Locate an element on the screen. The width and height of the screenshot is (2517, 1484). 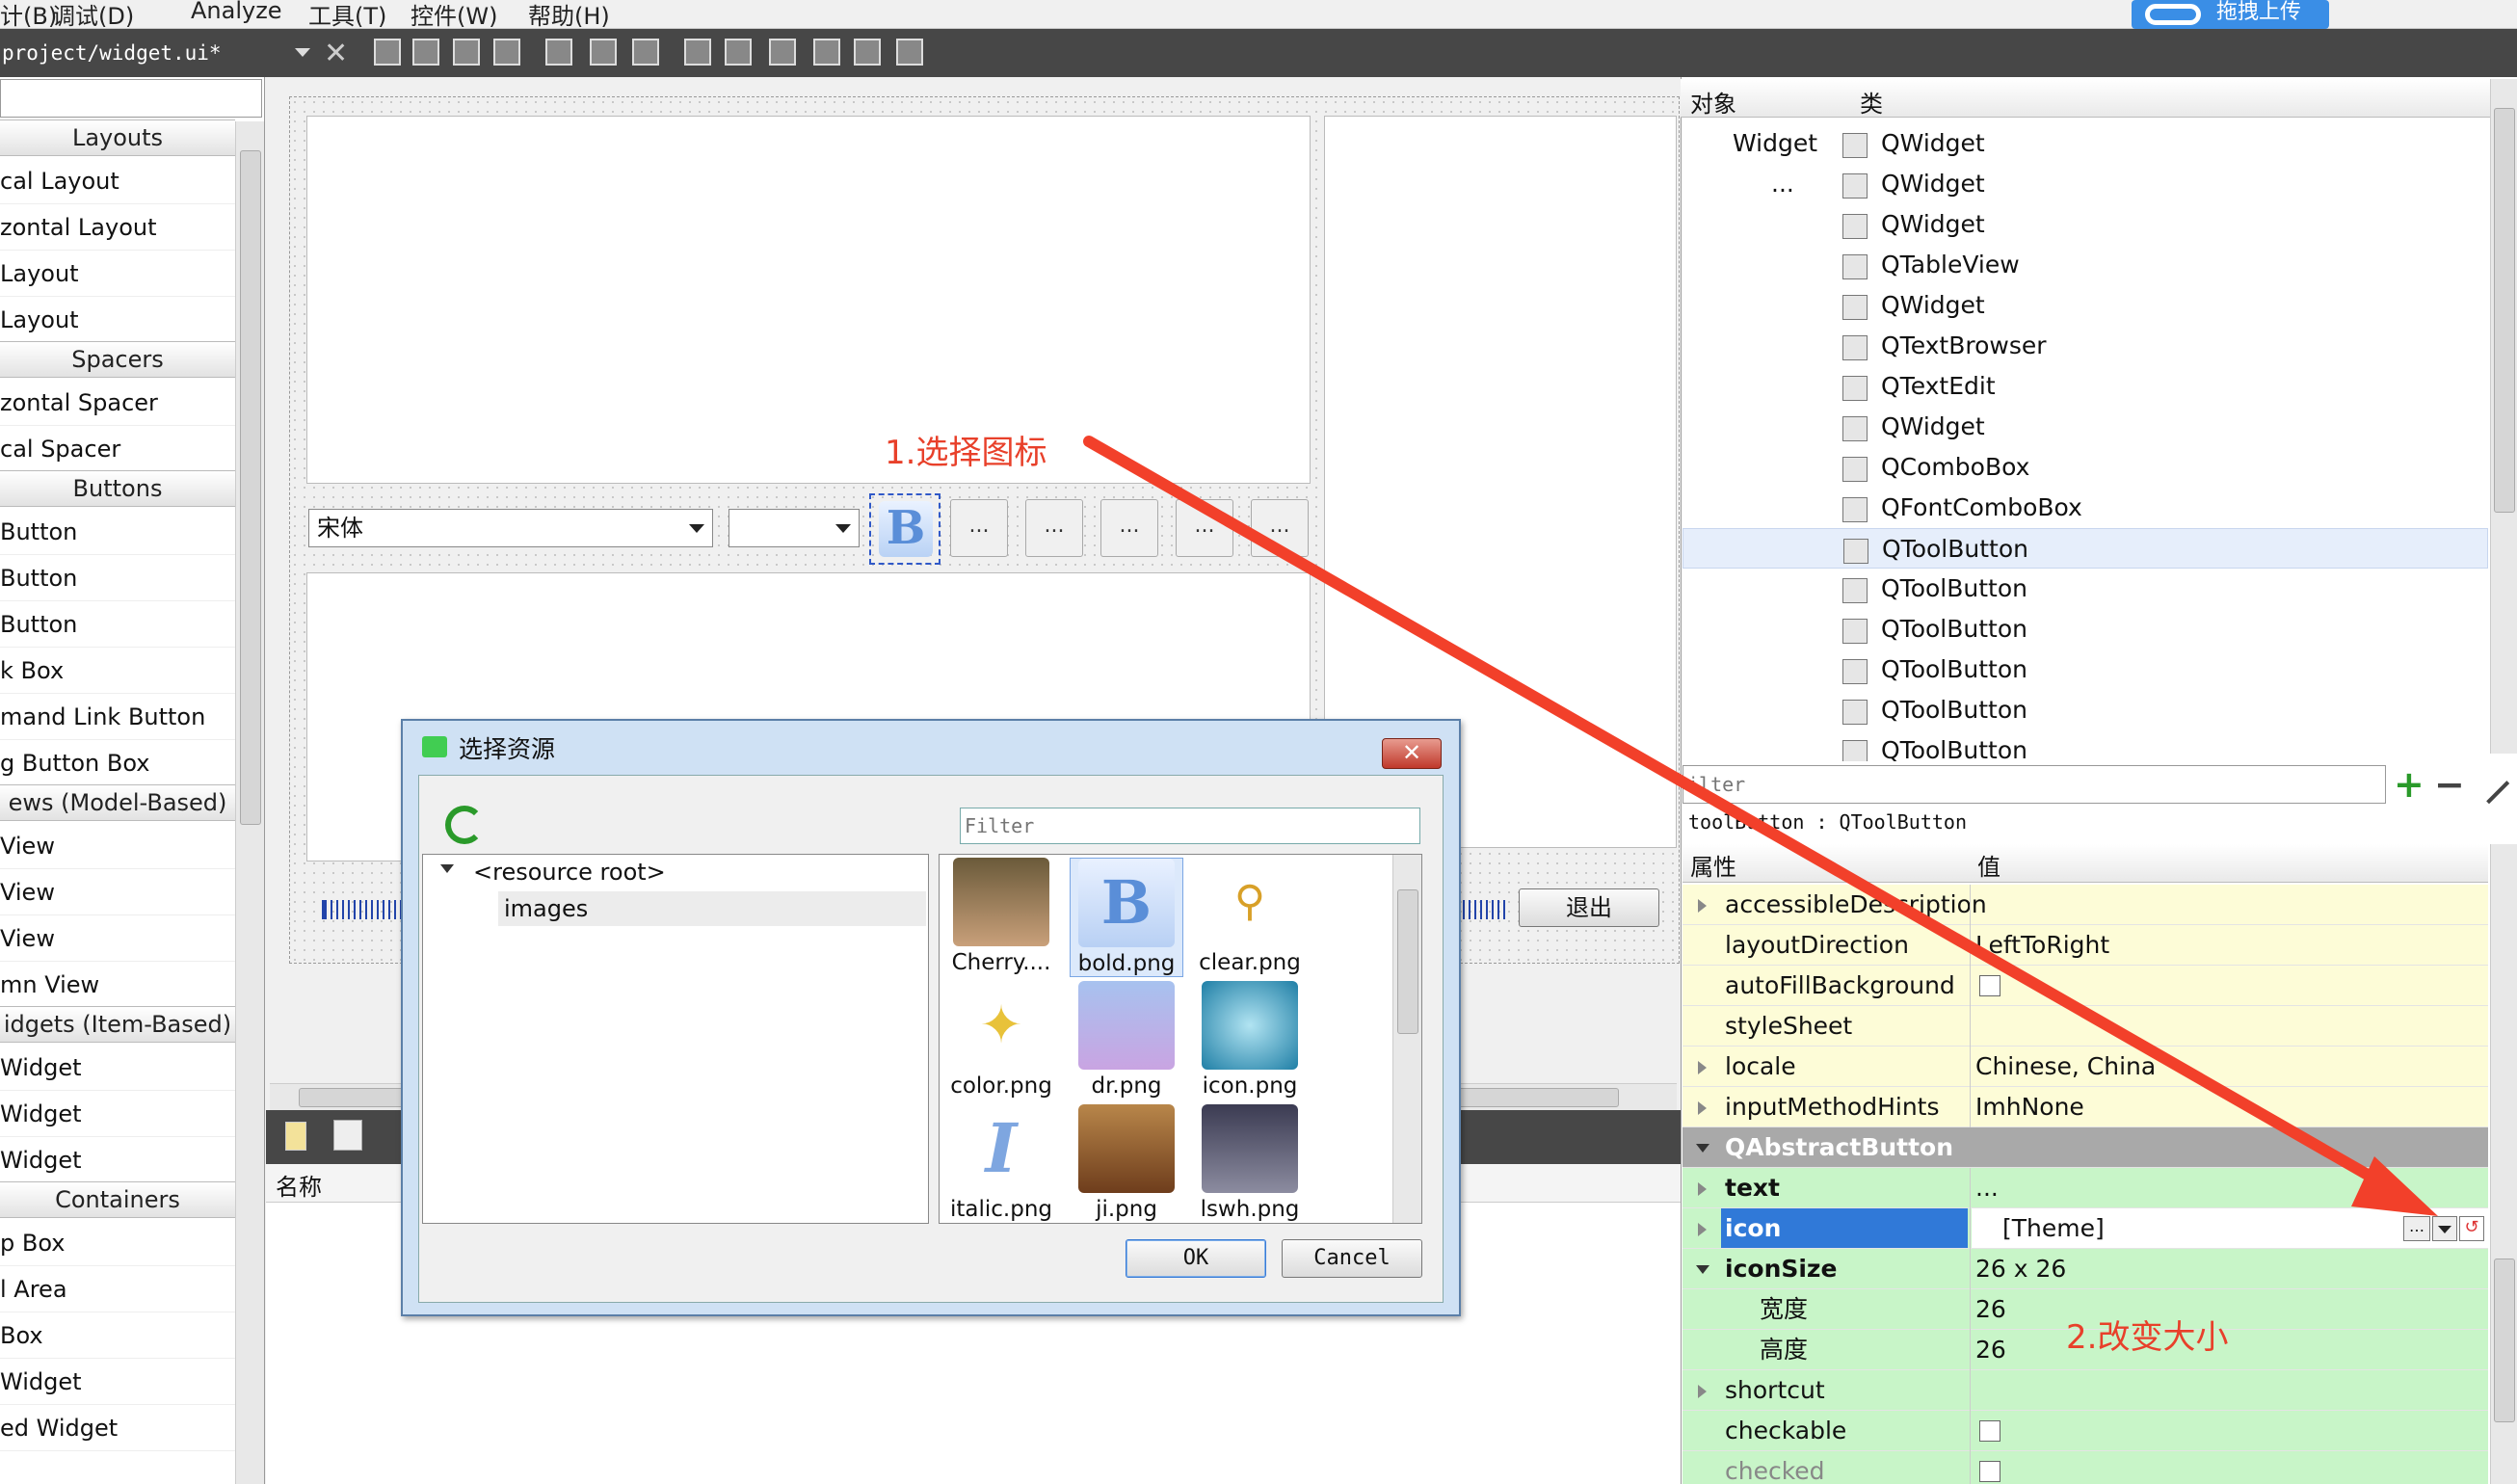
widget-item: k Box is located at coordinates (117, 671).